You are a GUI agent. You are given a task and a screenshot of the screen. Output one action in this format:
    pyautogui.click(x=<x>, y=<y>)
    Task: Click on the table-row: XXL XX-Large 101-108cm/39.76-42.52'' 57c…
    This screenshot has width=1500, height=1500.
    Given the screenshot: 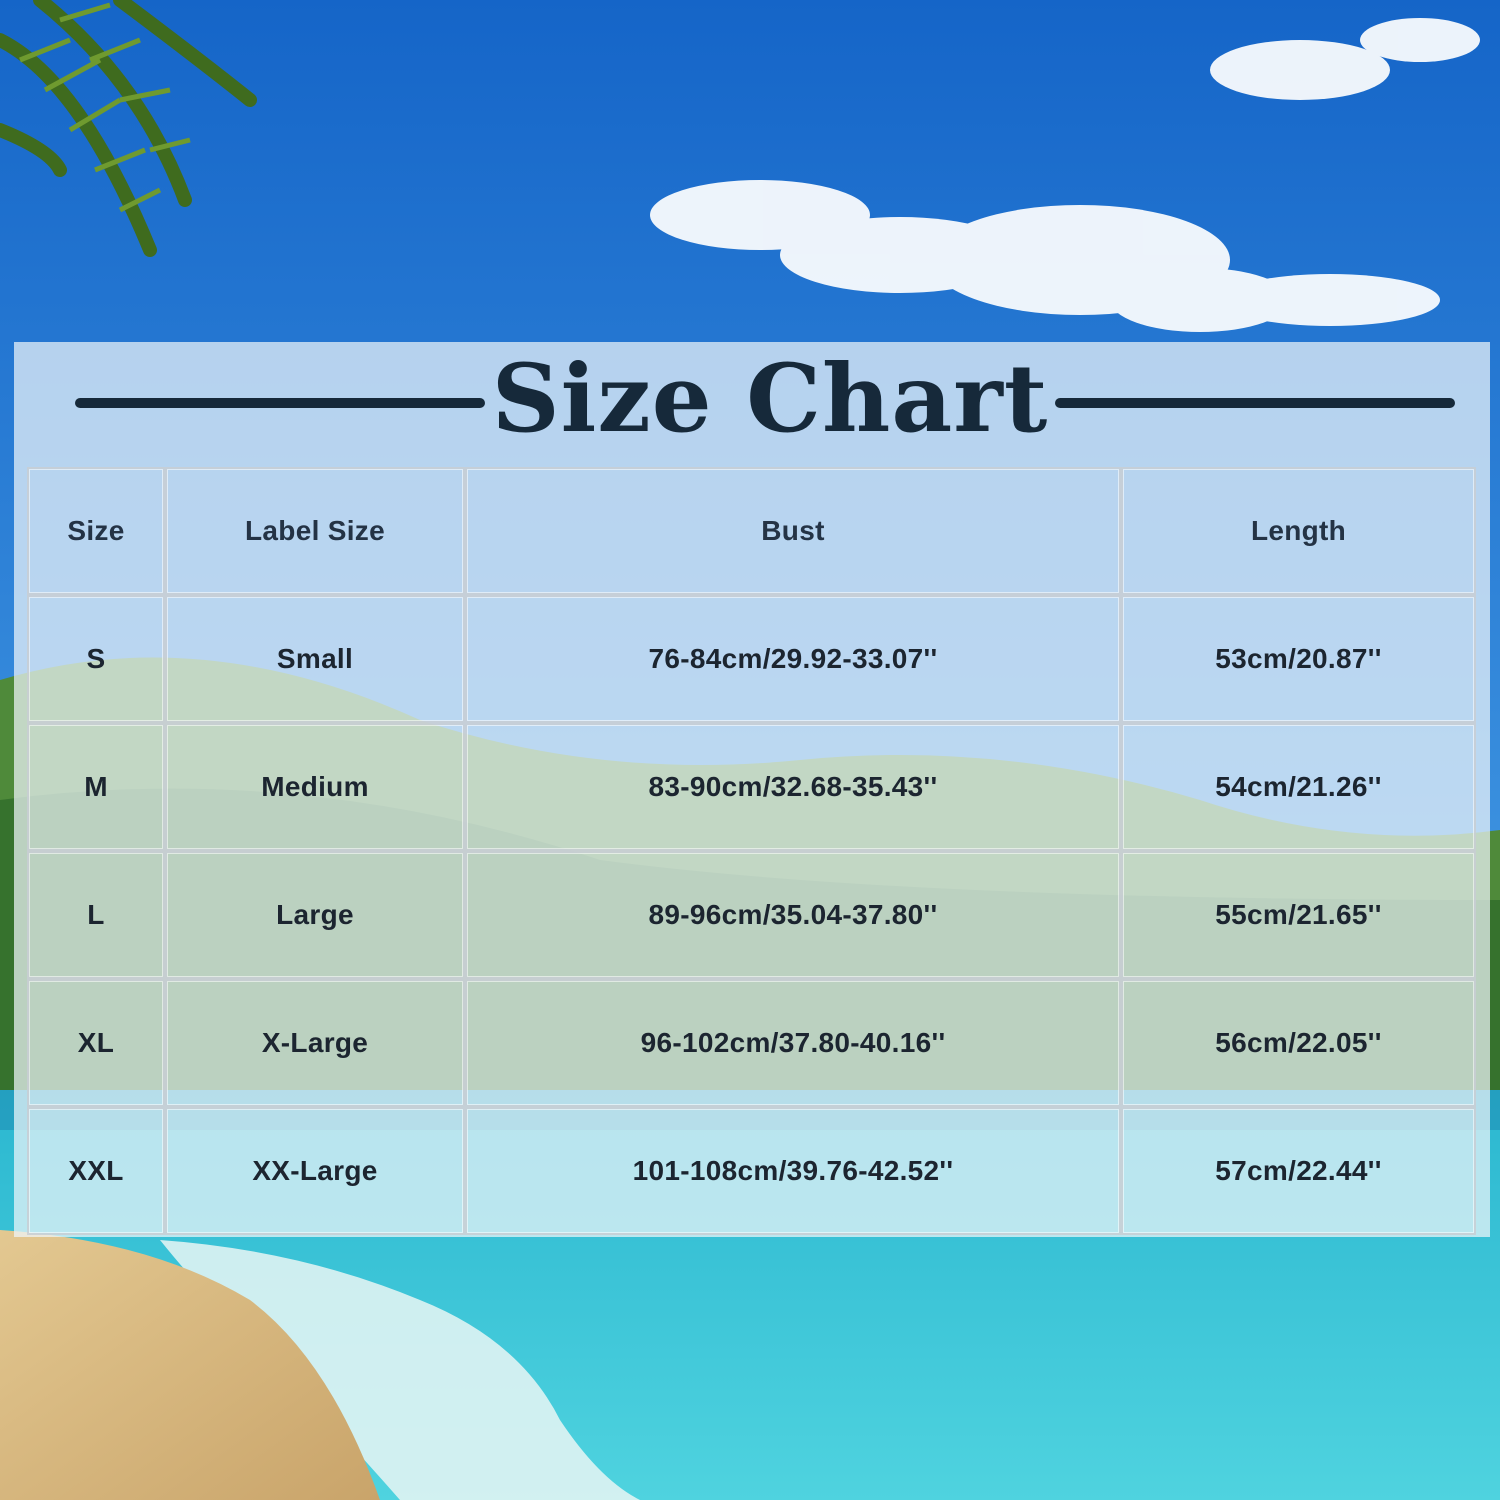 What is the action you would take?
    pyautogui.click(x=751, y=1171)
    